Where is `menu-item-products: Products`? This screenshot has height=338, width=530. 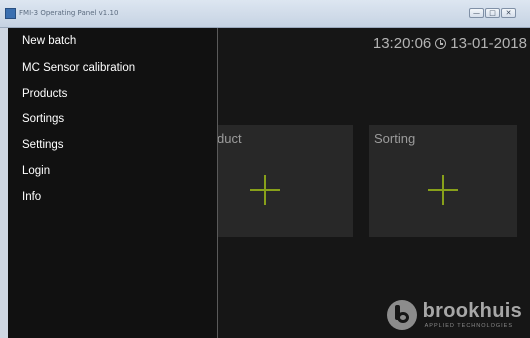
menu-item-products: Products is located at coordinates (44, 94).